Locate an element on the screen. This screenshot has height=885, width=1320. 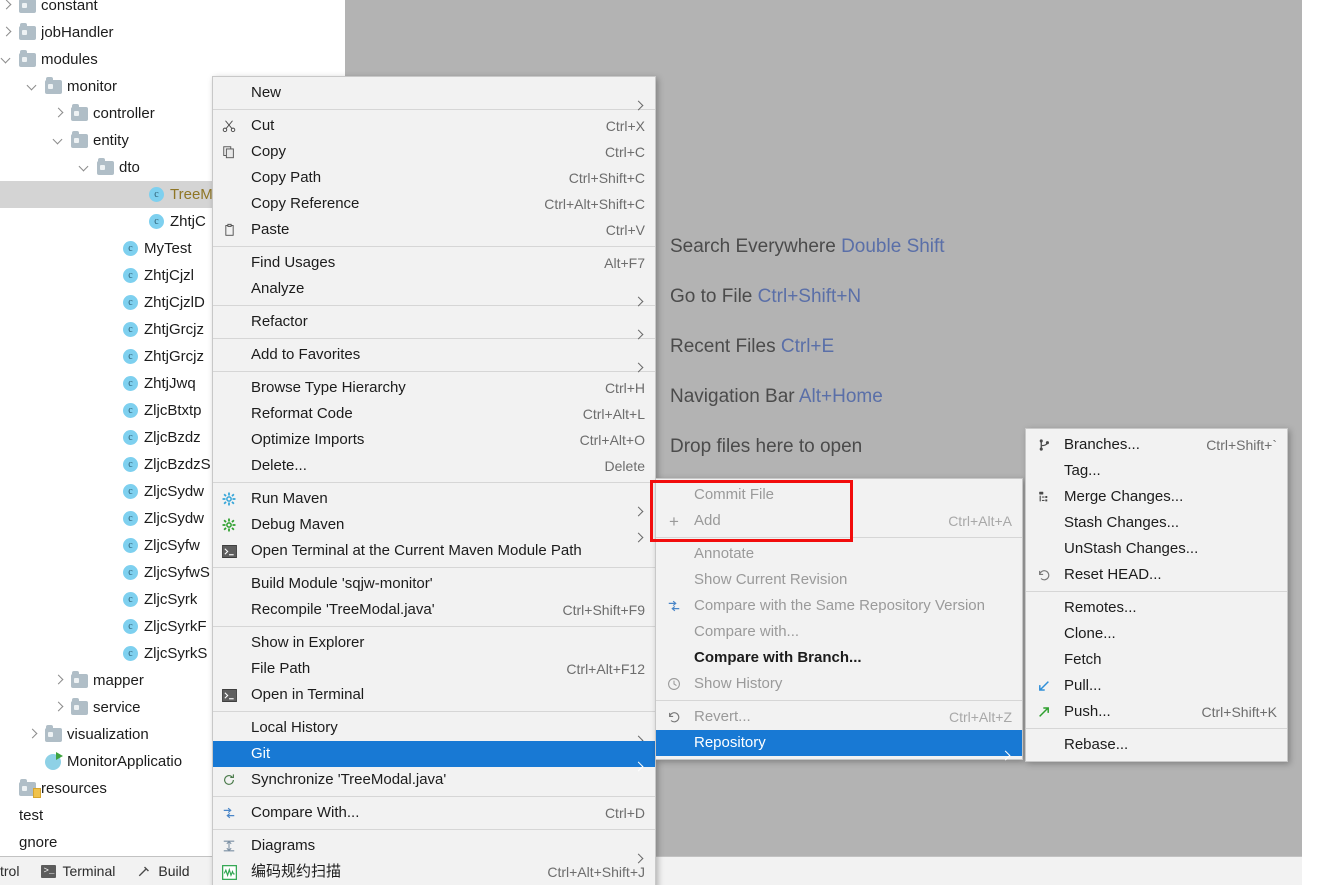
menu-item-browse-type-hierarchy: Browse Type Hierarchy Ctrl+H is located at coordinates (434, 388).